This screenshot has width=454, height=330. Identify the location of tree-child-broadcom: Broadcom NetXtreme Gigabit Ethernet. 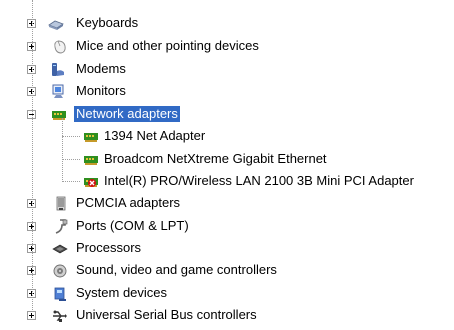
(227, 160).